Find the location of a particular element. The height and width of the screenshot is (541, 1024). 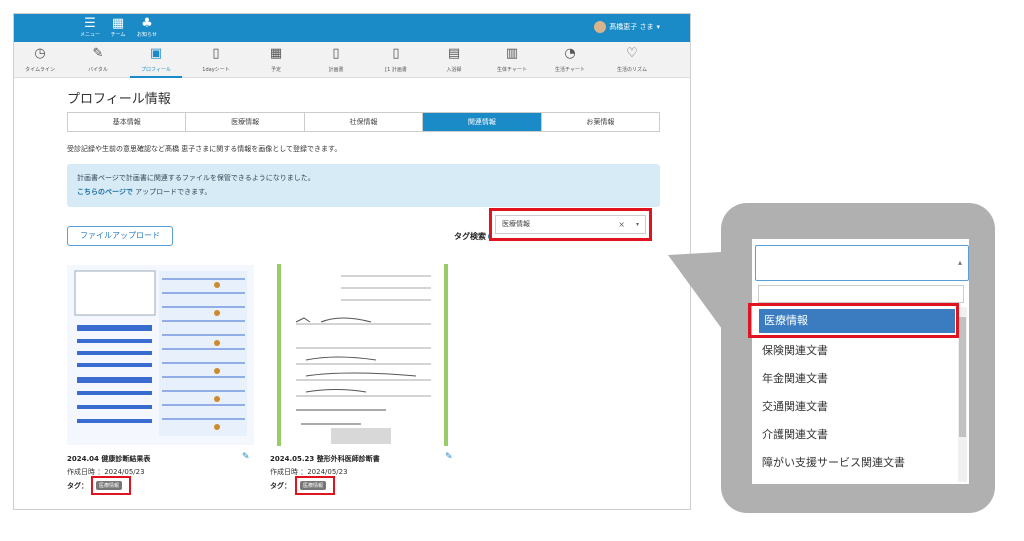

scrollbar-thumb is located at coordinates (962, 377).